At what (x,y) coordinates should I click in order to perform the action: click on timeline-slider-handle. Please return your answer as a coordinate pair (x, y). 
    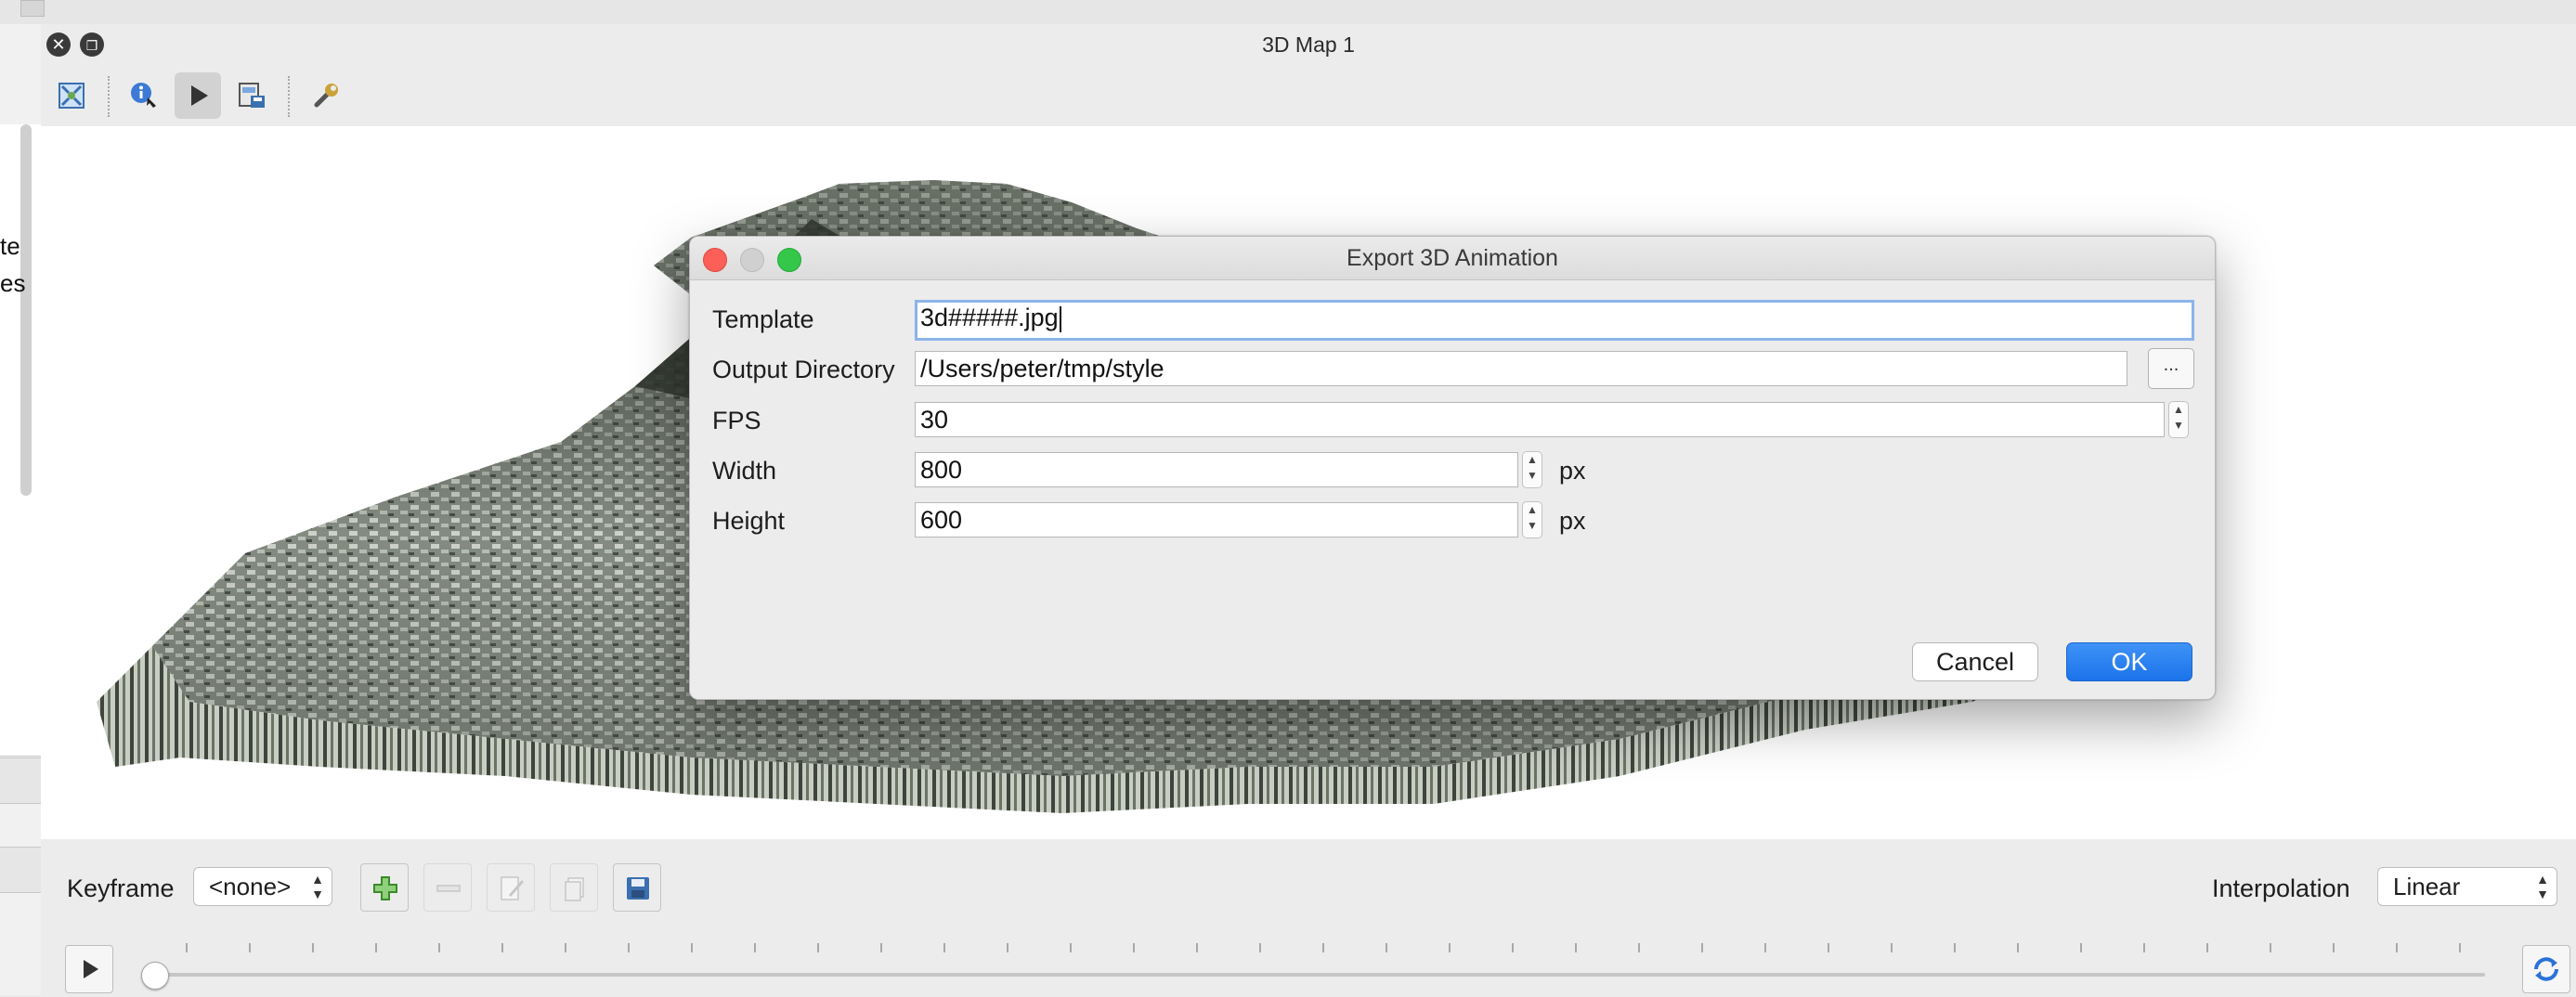
    Looking at the image, I should click on (155, 976).